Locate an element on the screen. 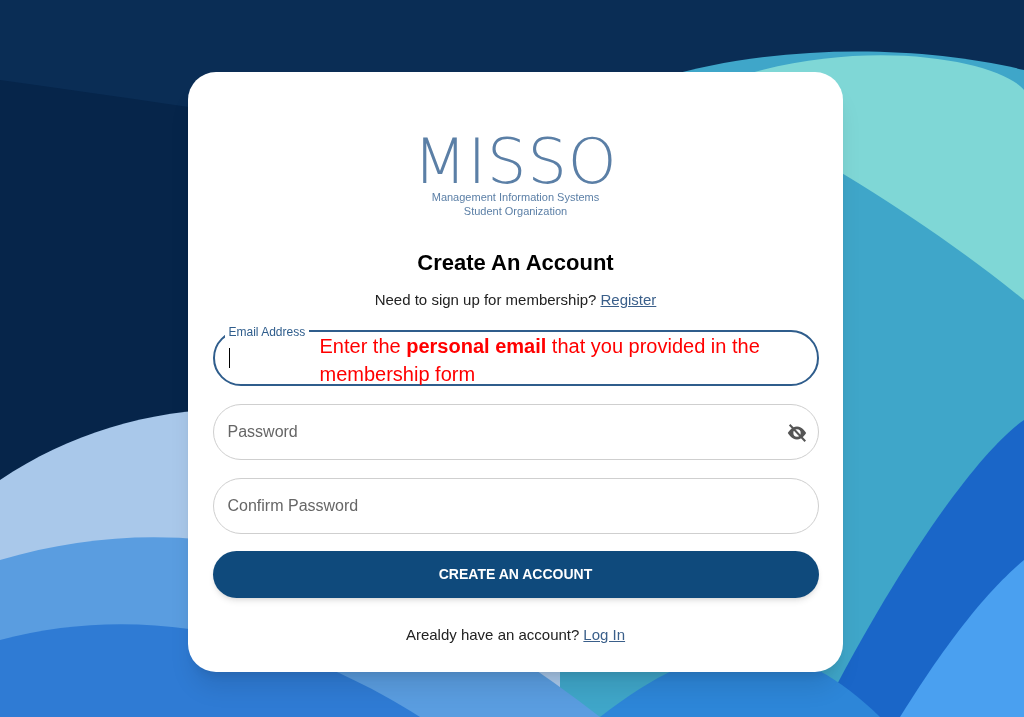  eye-slash-icon is located at coordinates (796, 432).